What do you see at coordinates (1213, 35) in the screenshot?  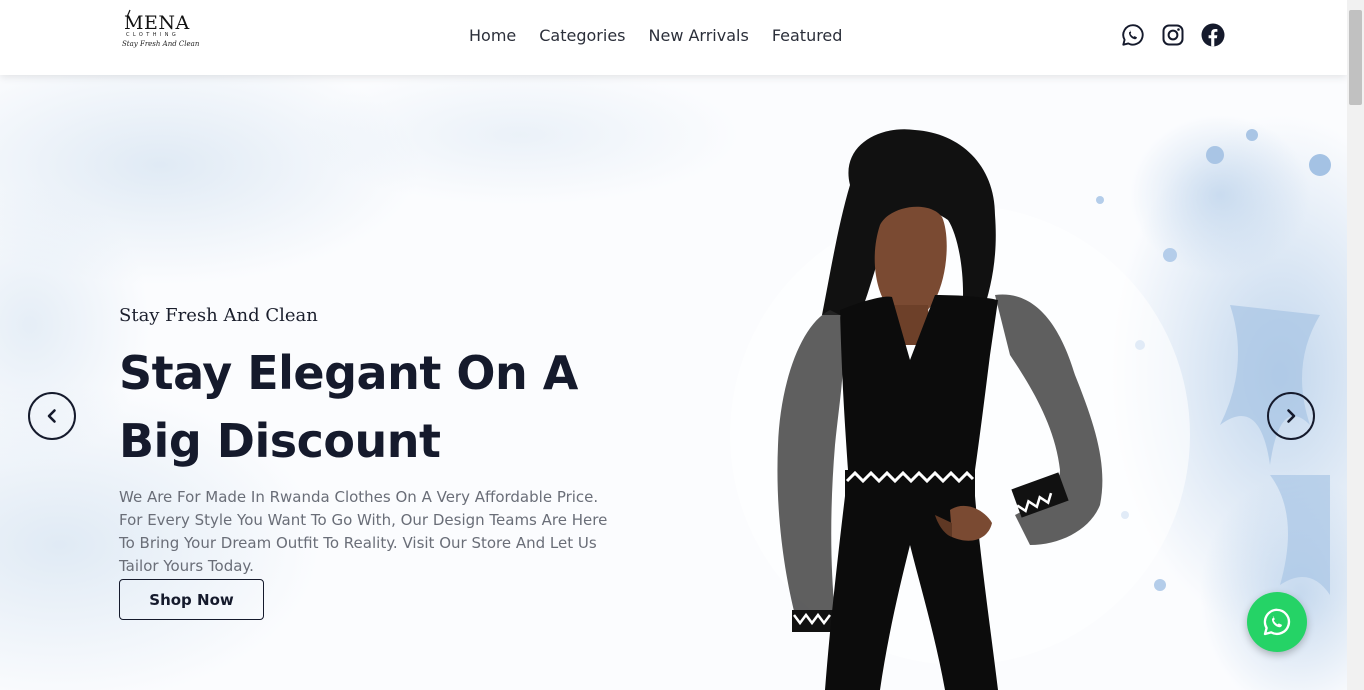 I see `facebook-icon` at bounding box center [1213, 35].